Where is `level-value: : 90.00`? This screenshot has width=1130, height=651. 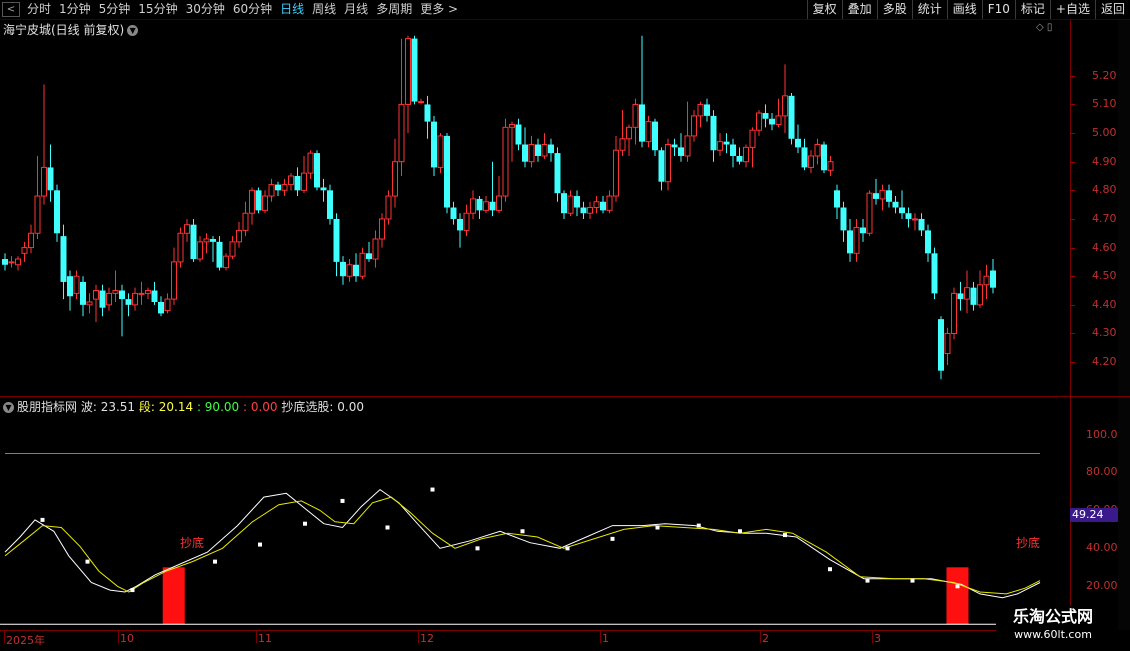 level-value: : 90.00 is located at coordinates (218, 407).